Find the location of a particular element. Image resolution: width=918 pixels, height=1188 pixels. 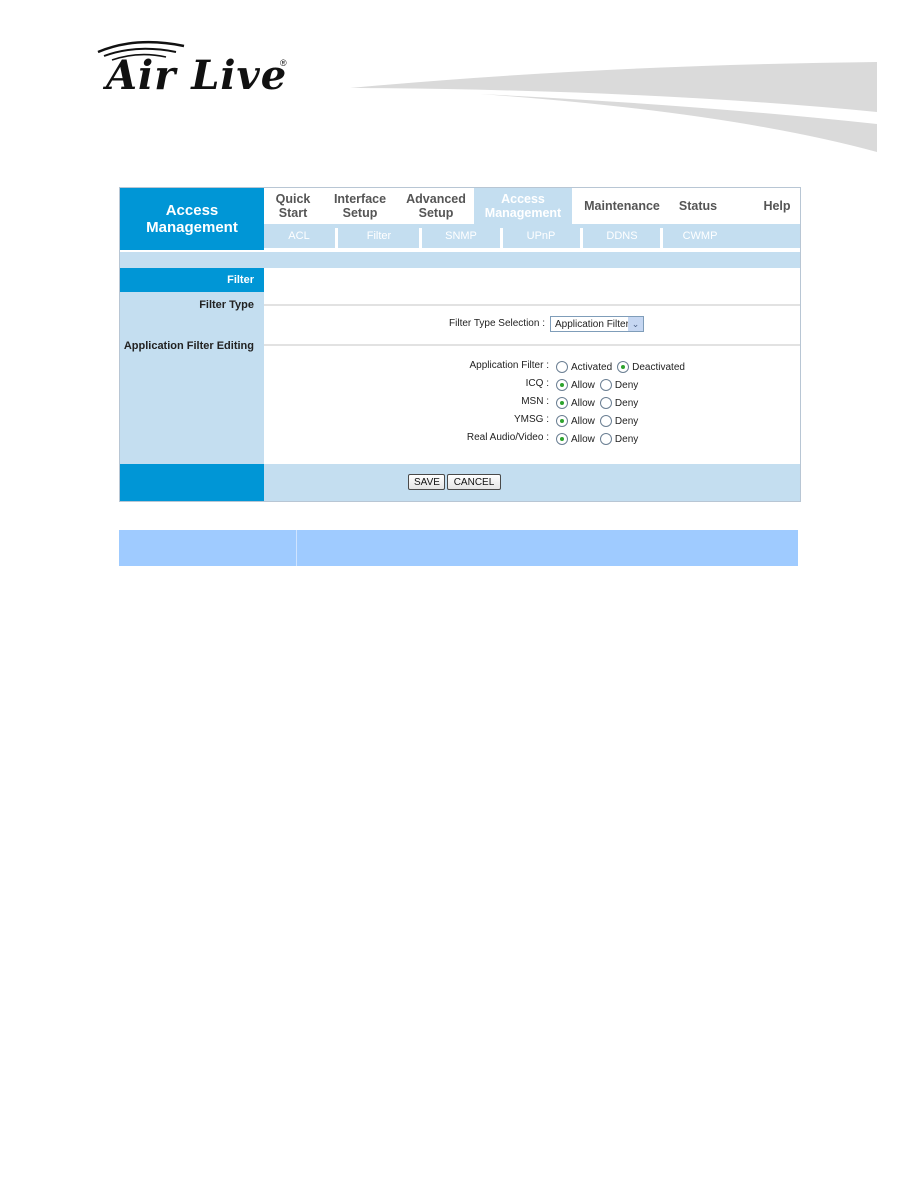

sub-nav: ACL Filter SNMP UPnP DDNS CWMP is located at coordinates (532, 236).